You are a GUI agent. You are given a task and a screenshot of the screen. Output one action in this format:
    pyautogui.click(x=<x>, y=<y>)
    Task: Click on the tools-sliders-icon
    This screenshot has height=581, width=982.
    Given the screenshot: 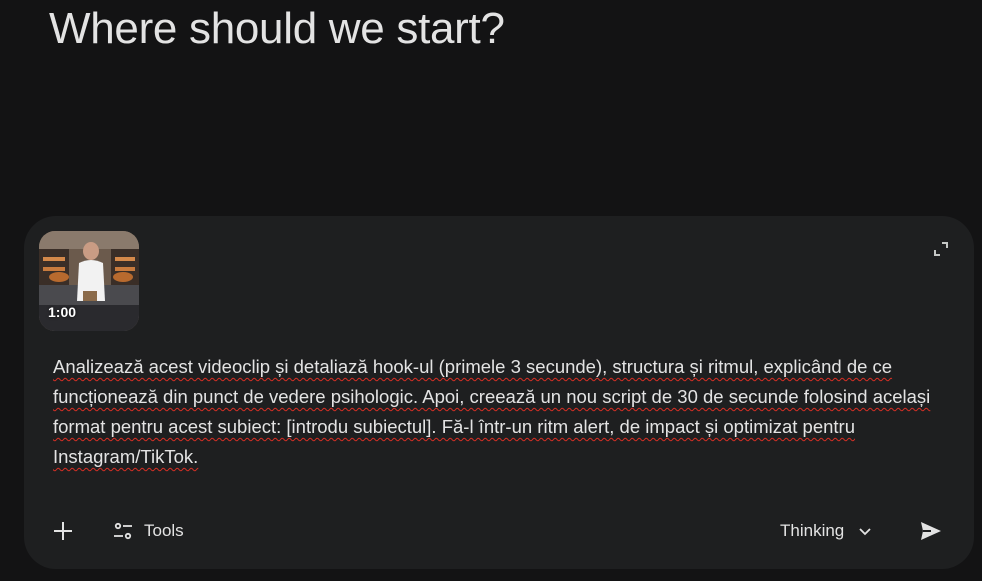 What is the action you would take?
    pyautogui.click(x=123, y=531)
    